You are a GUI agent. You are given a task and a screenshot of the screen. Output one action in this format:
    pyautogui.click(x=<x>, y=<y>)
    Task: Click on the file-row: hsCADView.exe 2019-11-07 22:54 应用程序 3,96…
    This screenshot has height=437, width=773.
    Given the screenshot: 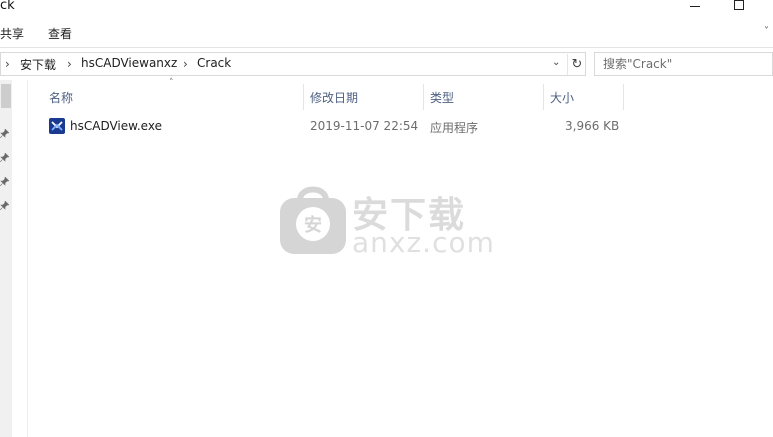 What is the action you would take?
    pyautogui.click(x=334, y=126)
    